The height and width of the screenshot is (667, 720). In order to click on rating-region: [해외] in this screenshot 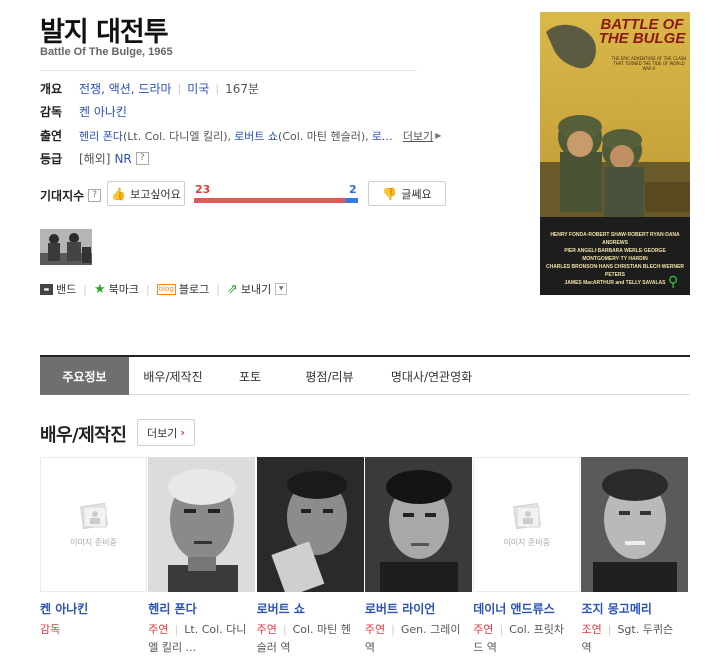, I will do `click(95, 159)`.